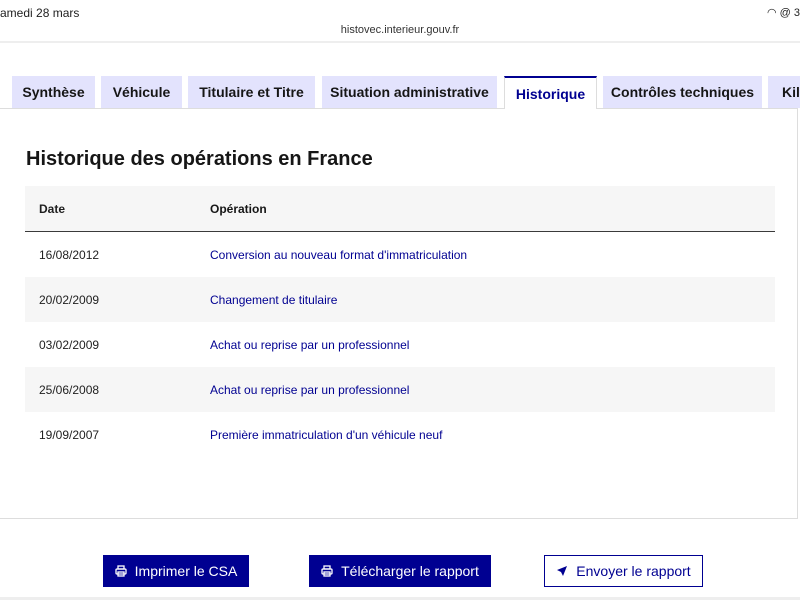 The image size is (800, 600). What do you see at coordinates (141, 92) in the screenshot?
I see `tab-vehicule: Véhicule` at bounding box center [141, 92].